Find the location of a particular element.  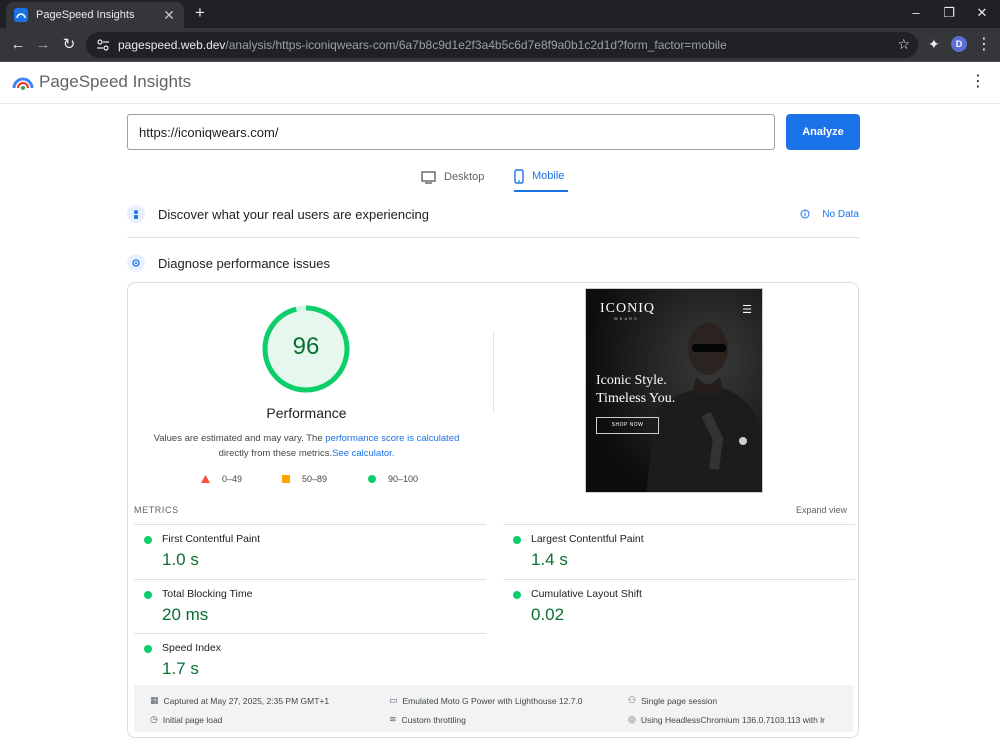

reload-icon: ↻ is located at coordinates (69, 45).